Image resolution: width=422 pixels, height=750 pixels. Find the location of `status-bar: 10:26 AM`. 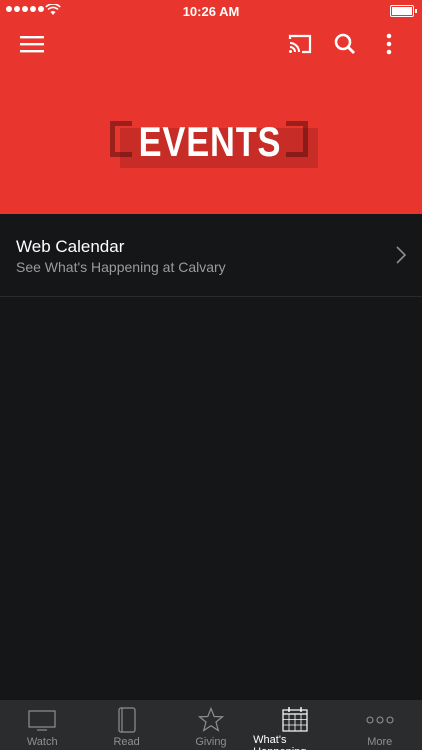

status-bar: 10:26 AM is located at coordinates (211, 11).